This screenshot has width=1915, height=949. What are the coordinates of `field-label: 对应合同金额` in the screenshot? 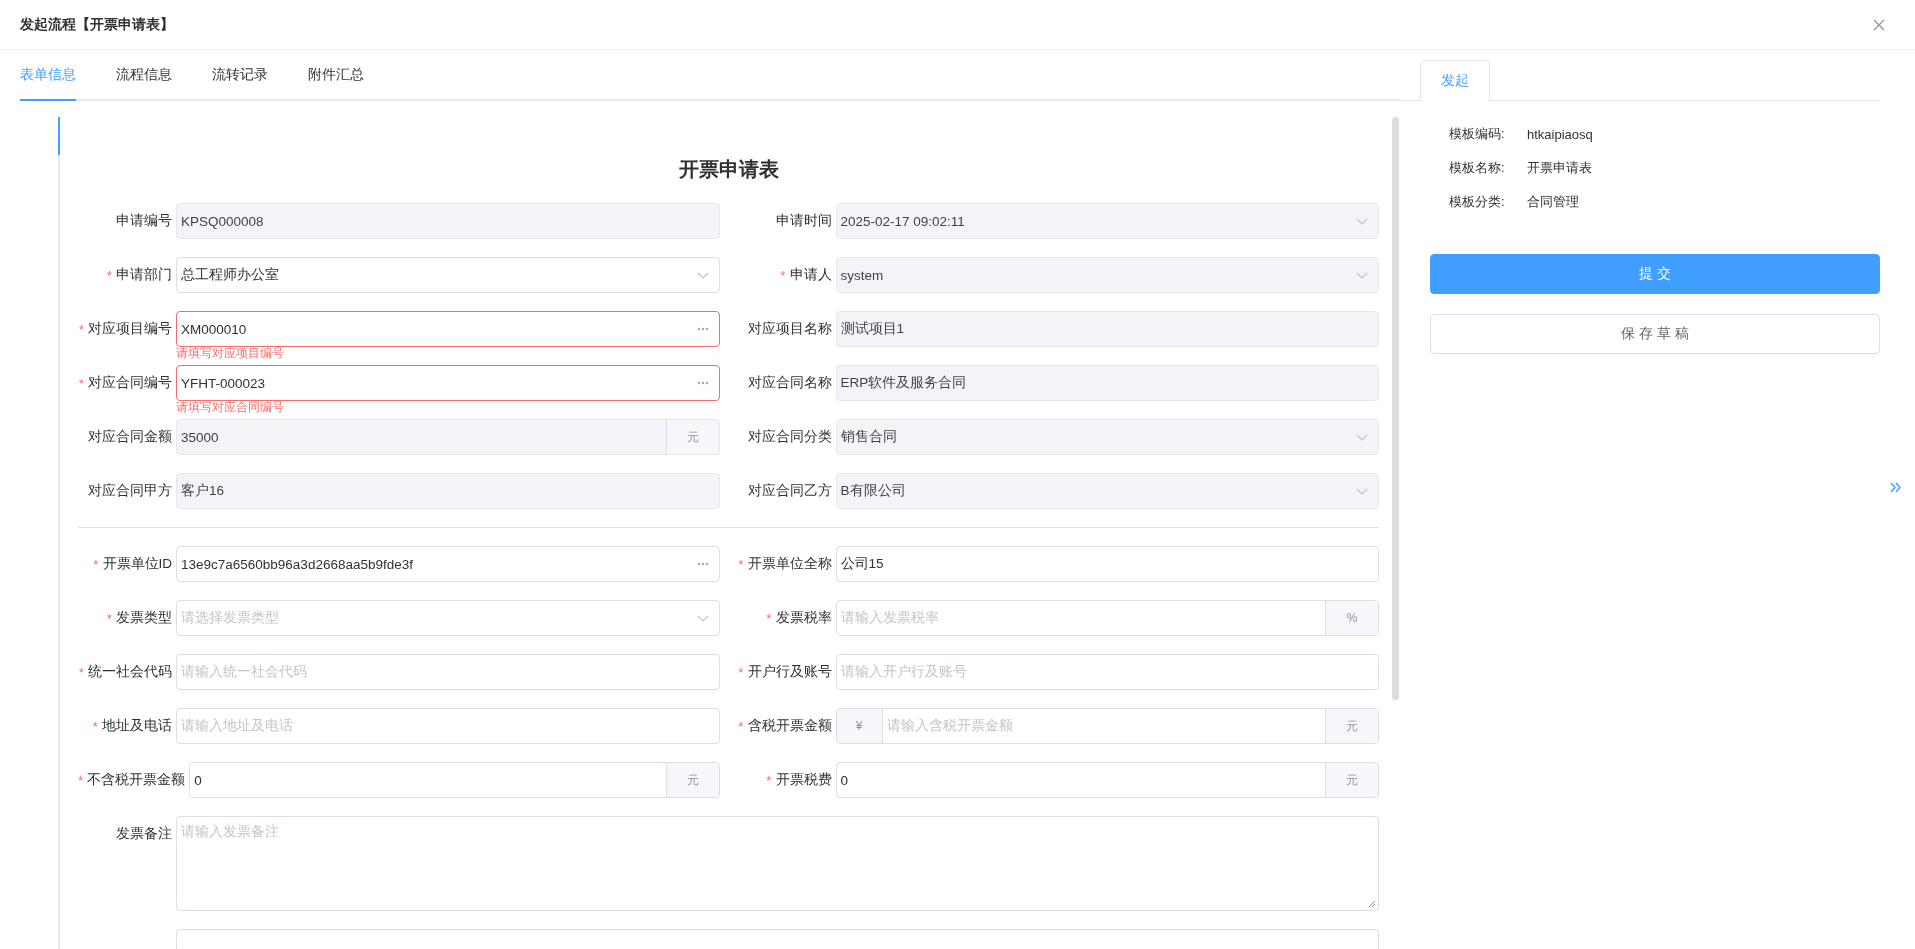 It's located at (130, 437).